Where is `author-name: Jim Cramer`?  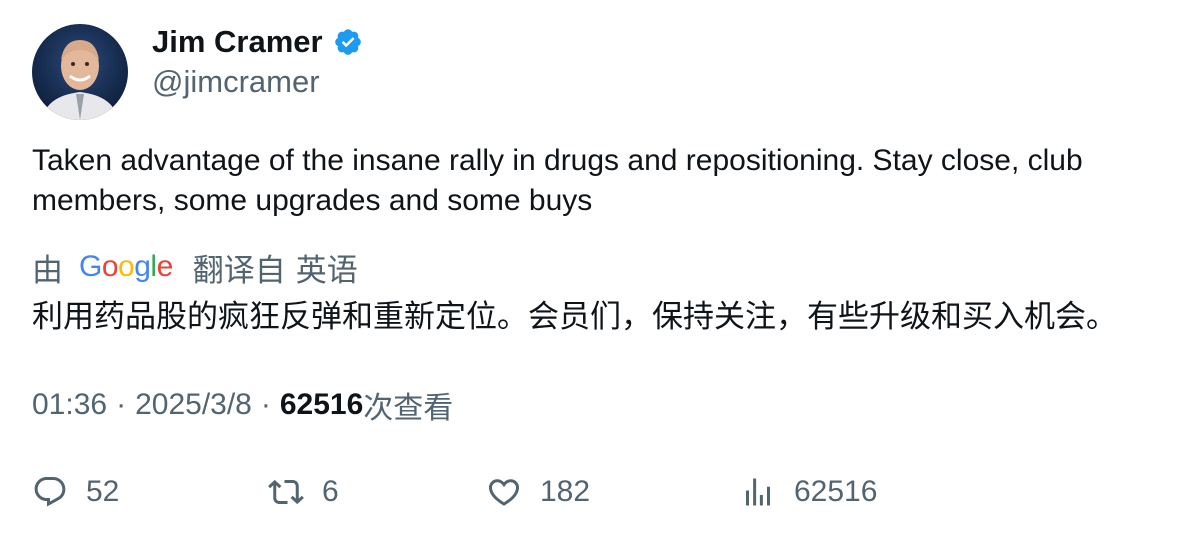
author-name: Jim Cramer is located at coordinates (237, 42).